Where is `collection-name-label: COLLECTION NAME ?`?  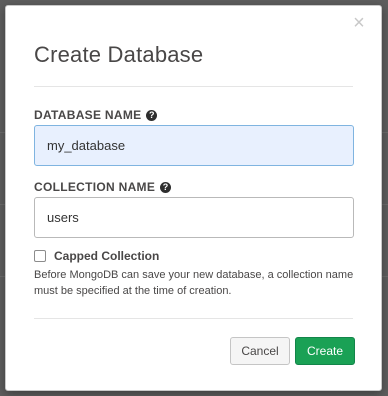 collection-name-label: COLLECTION NAME ? is located at coordinates (103, 187).